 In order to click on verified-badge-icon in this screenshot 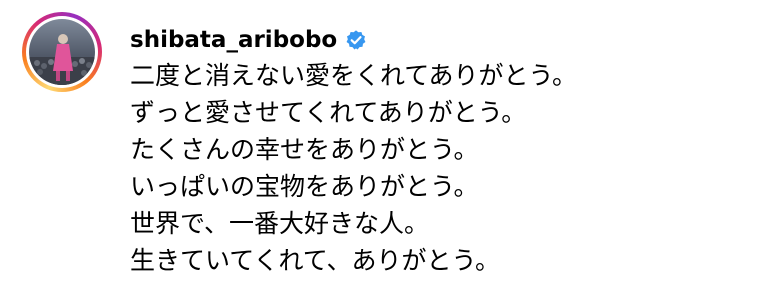, I will do `click(356, 40)`.